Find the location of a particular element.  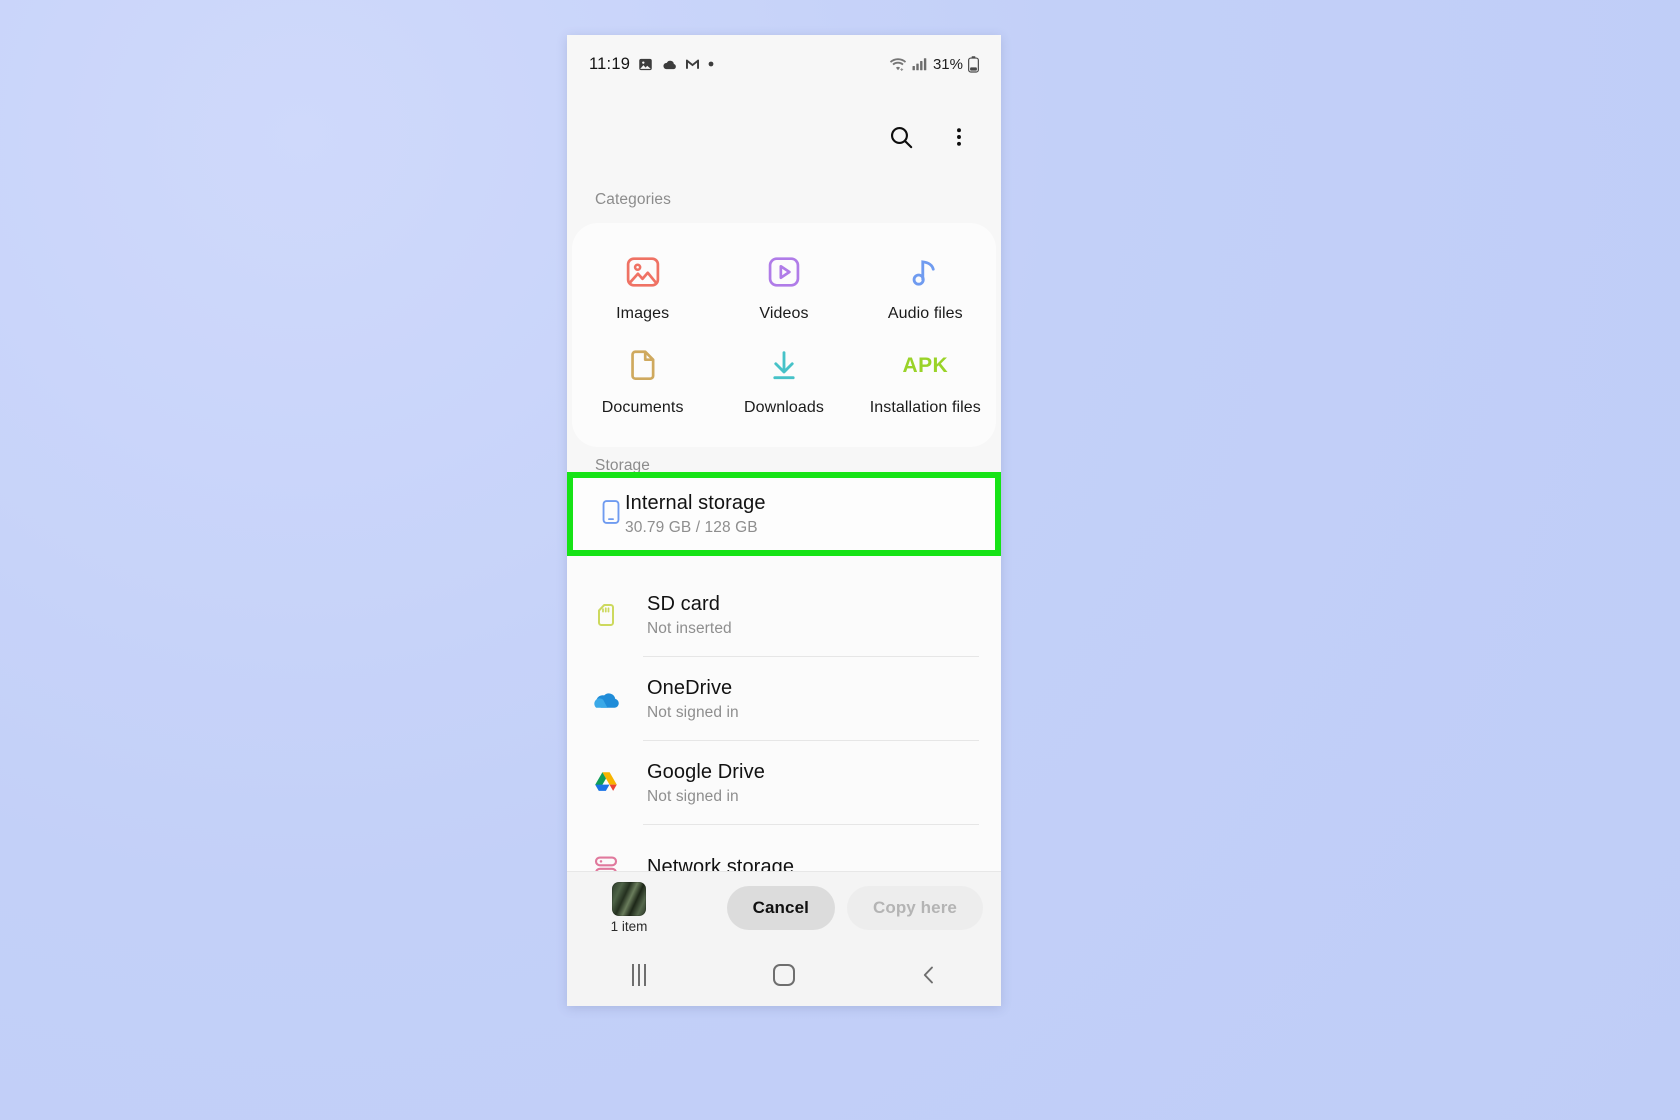

navigation-bar is located at coordinates (784, 974).